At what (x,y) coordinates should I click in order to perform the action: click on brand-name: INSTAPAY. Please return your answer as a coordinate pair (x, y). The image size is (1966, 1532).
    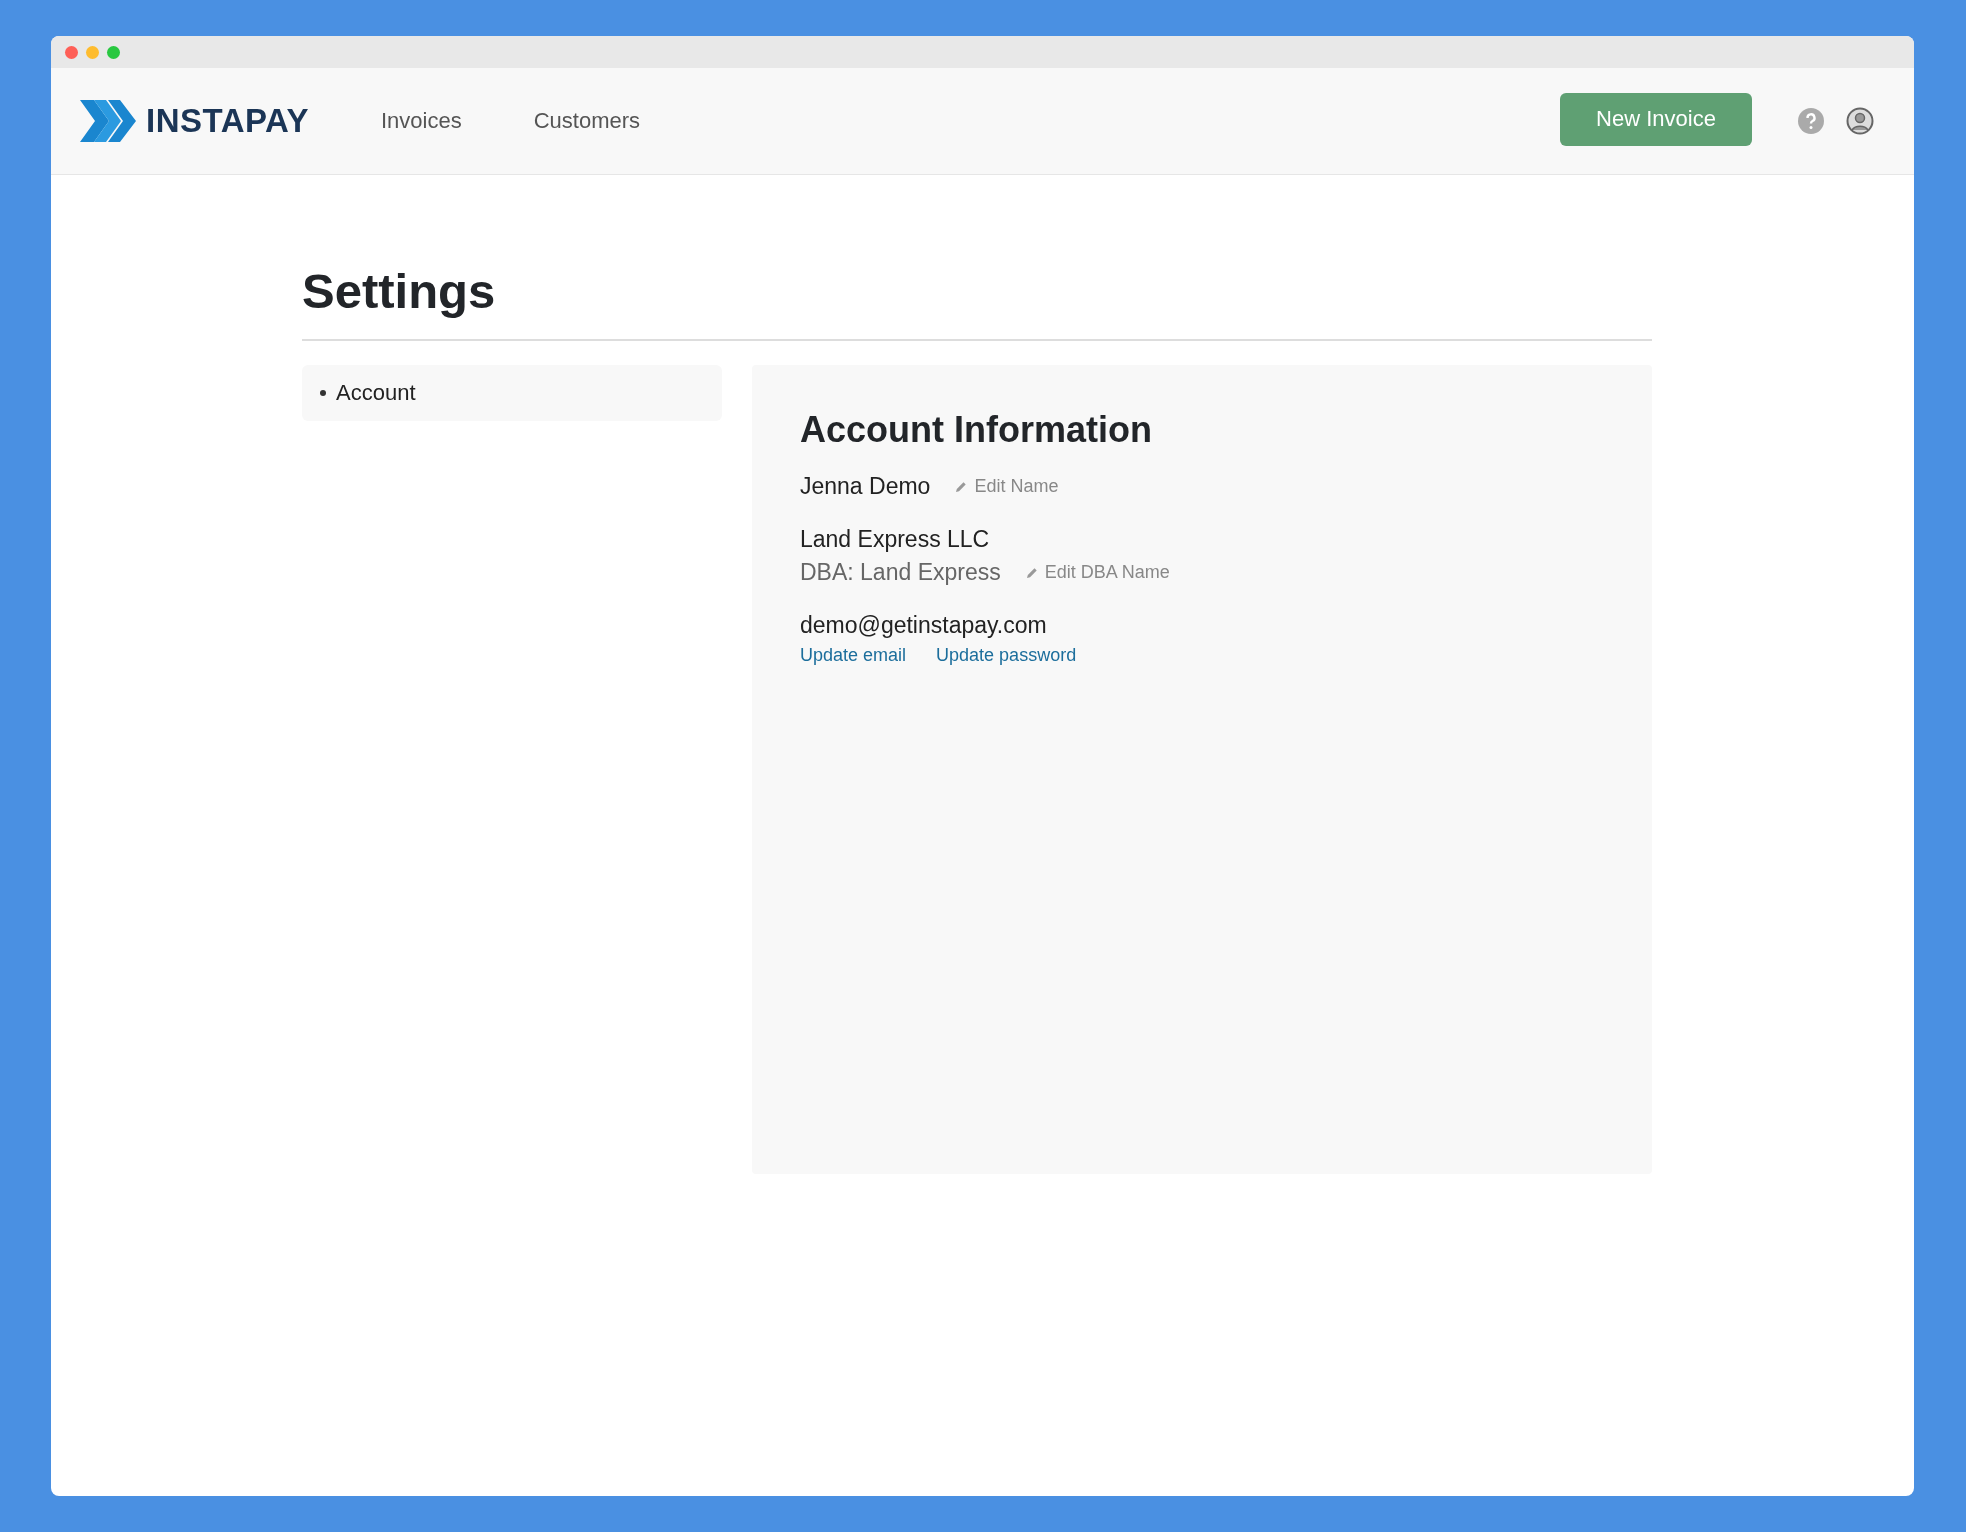
    Looking at the image, I should click on (227, 121).